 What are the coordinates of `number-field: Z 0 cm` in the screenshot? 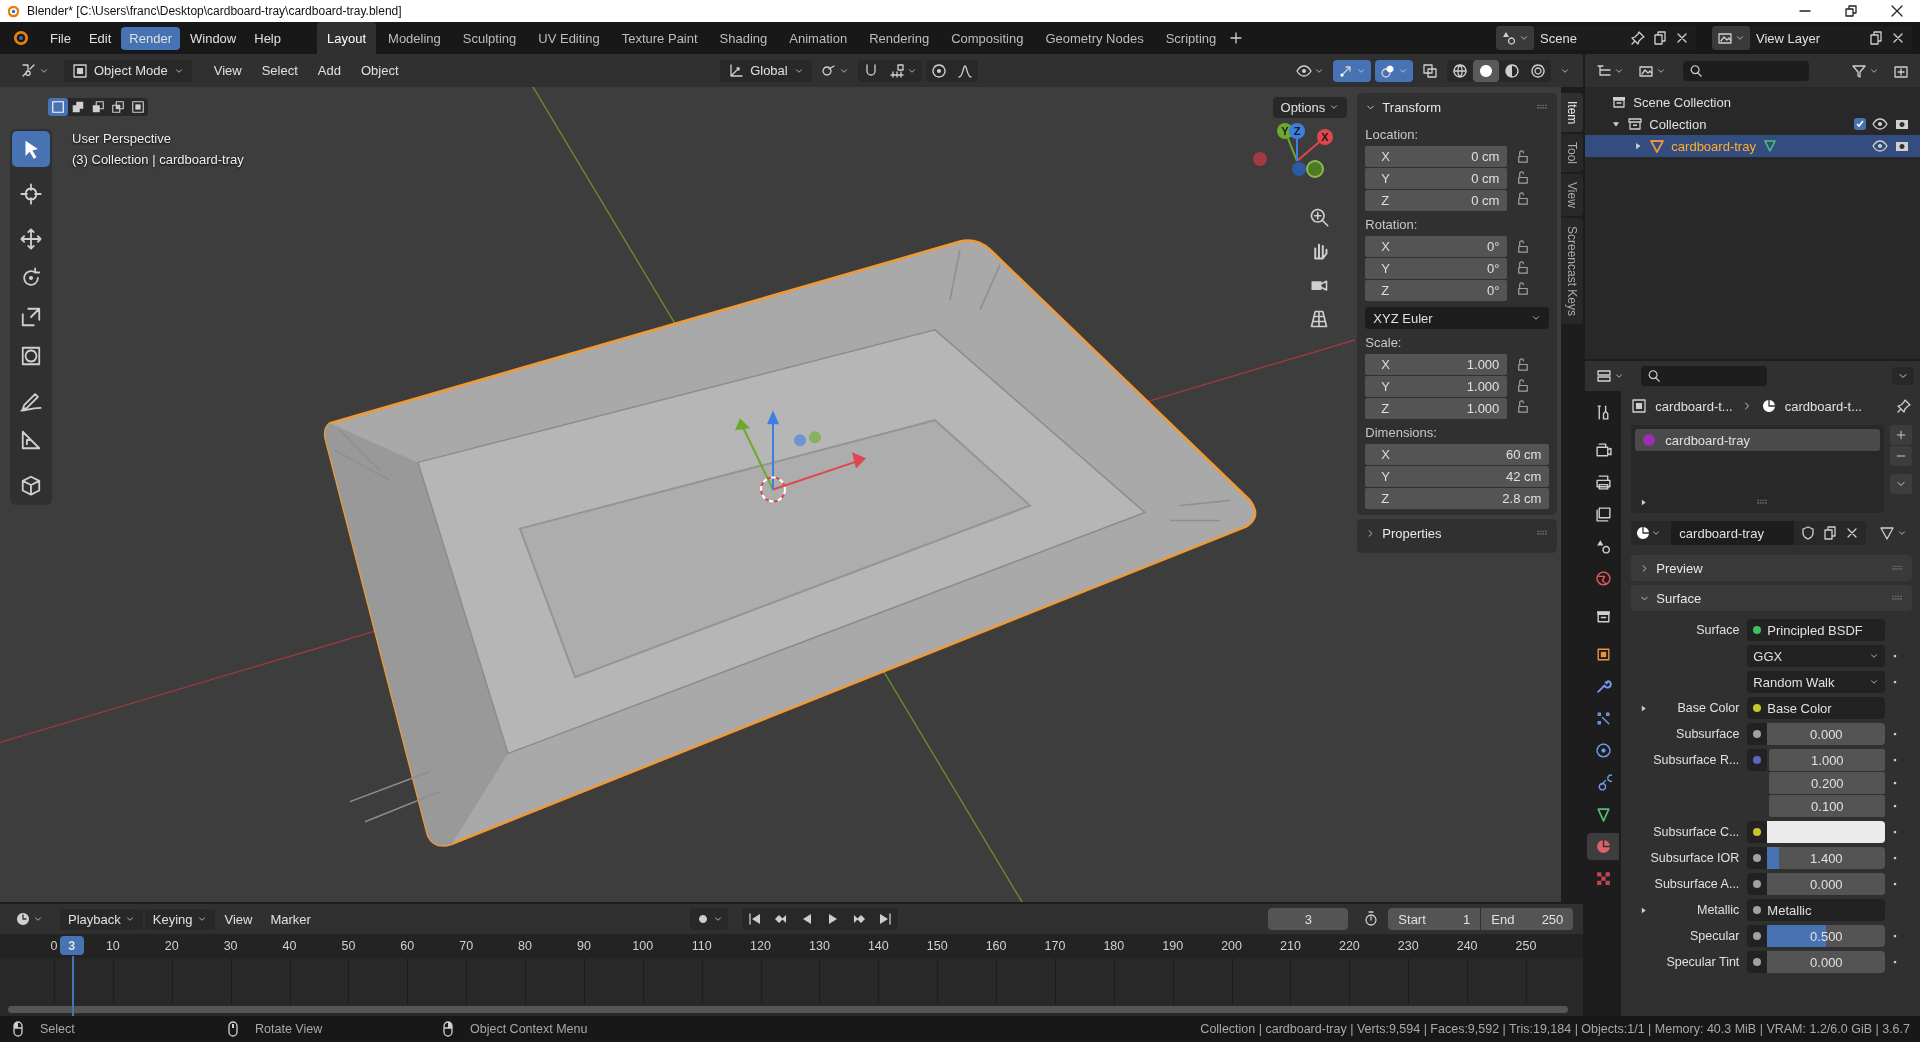 It's located at (1436, 200).